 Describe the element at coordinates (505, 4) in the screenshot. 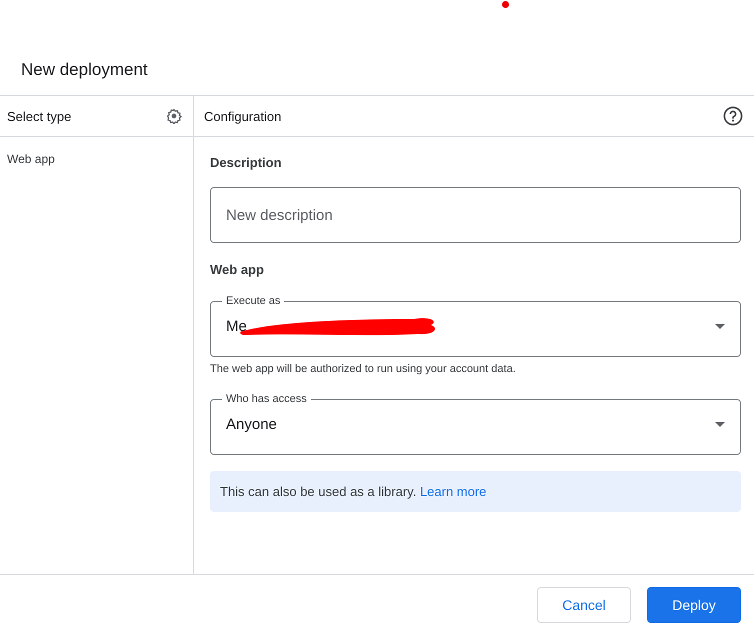

I see `notification-dot` at that location.